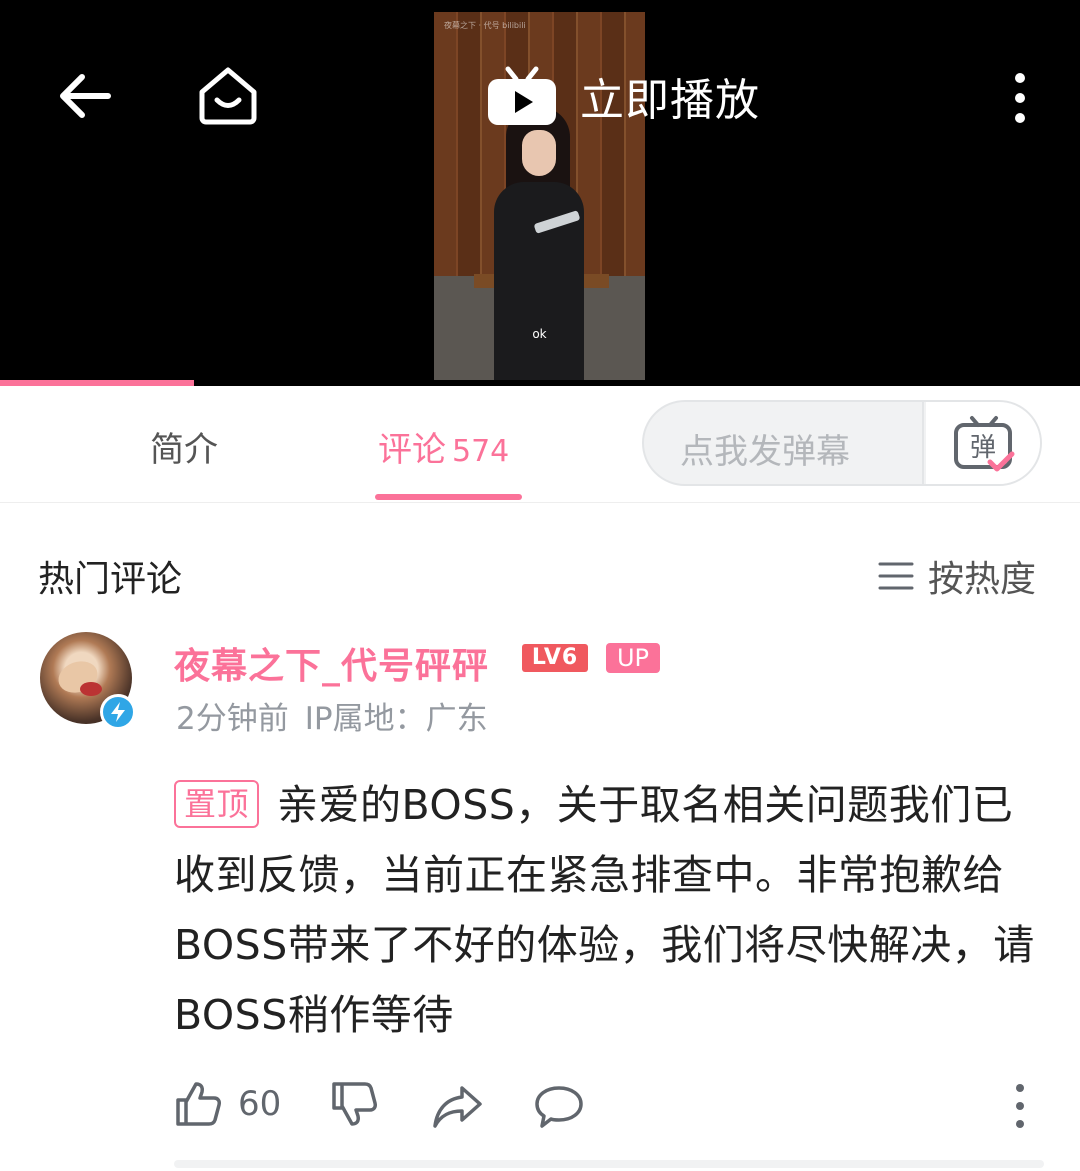 This screenshot has height=1171, width=1080. Describe the element at coordinates (184, 446) in the screenshot. I see `tab-intro: 简介` at that location.